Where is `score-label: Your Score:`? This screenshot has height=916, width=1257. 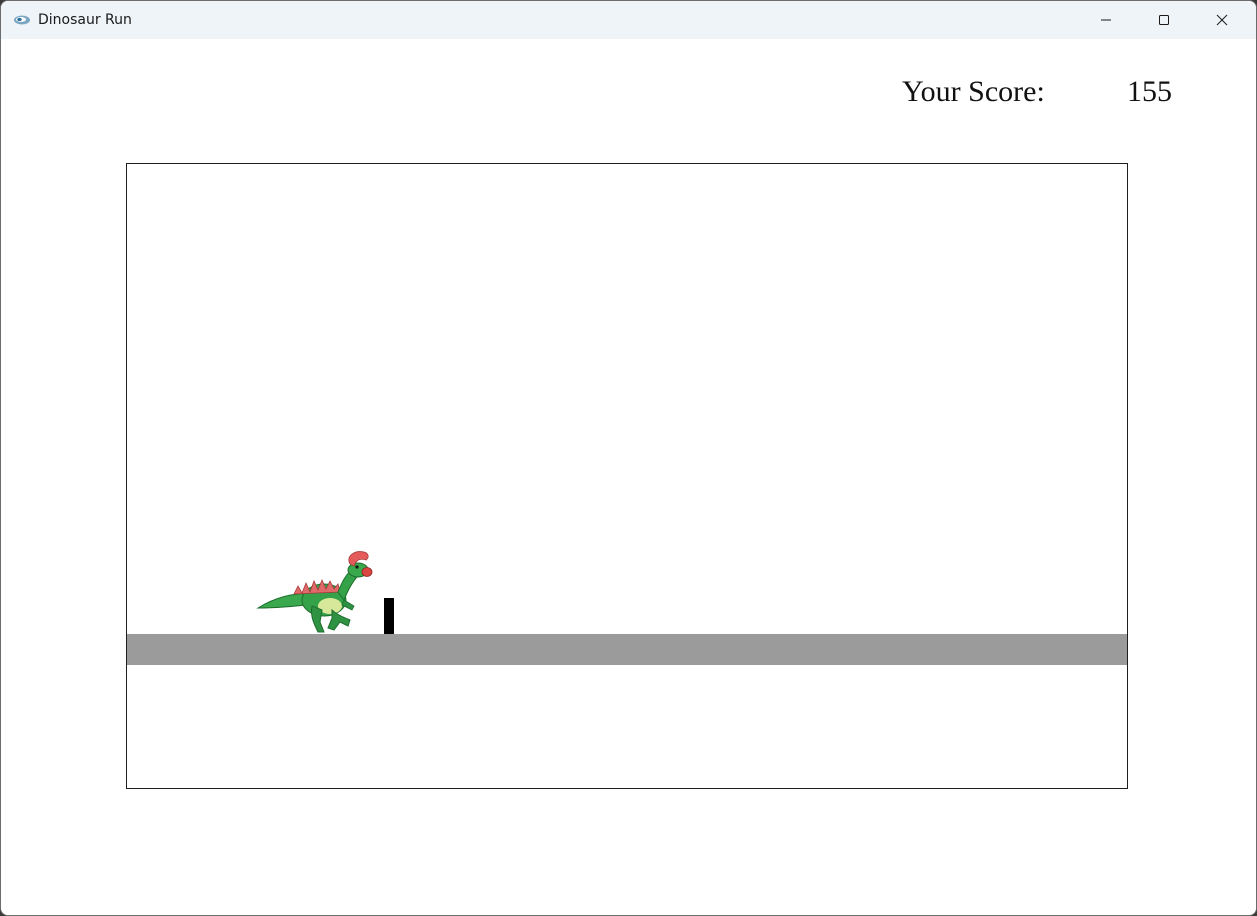
score-label: Your Score: is located at coordinates (973, 91).